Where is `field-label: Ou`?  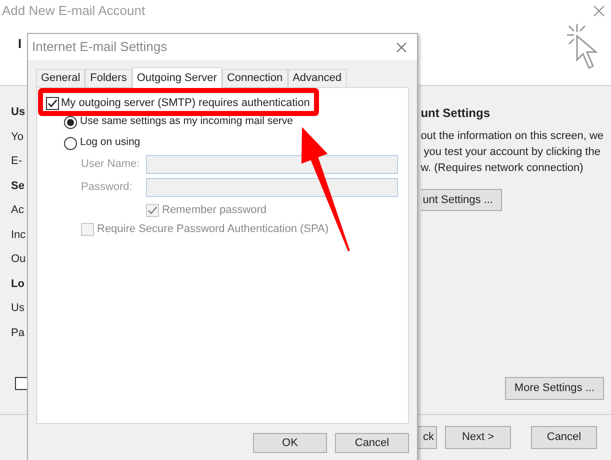
field-label: Ou is located at coordinates (18, 259).